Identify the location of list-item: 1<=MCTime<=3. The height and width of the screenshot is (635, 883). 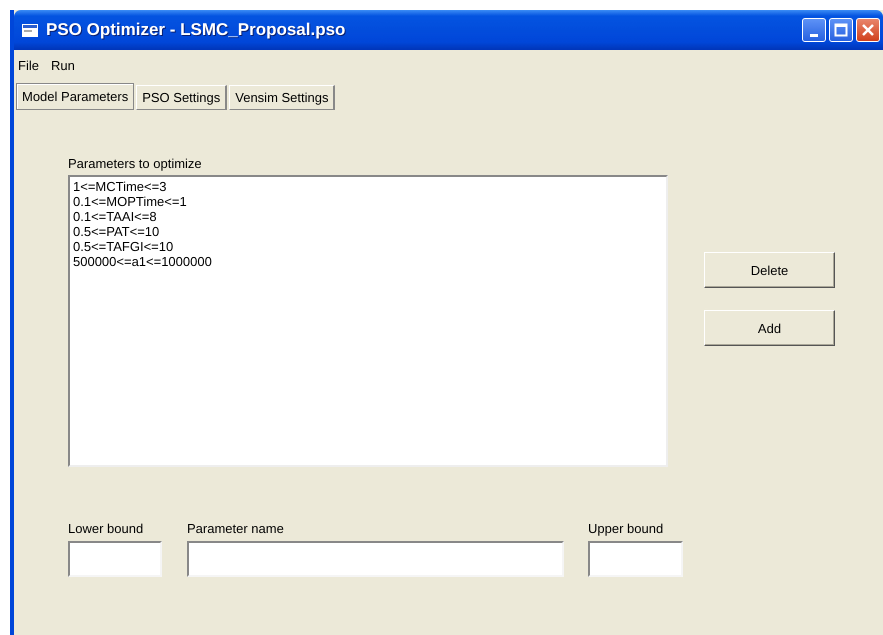
(368, 186).